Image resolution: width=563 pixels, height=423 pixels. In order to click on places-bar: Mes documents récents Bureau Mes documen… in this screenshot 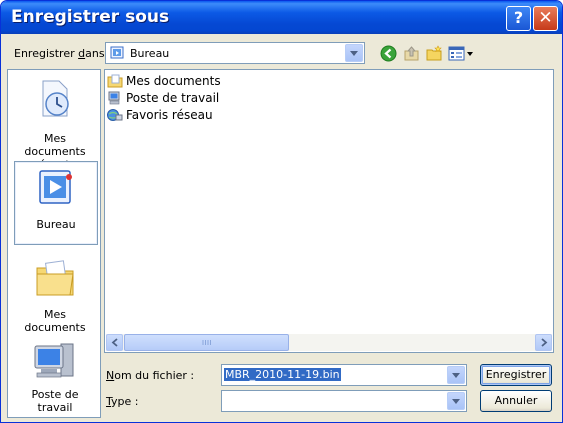, I will do `click(54, 243)`.